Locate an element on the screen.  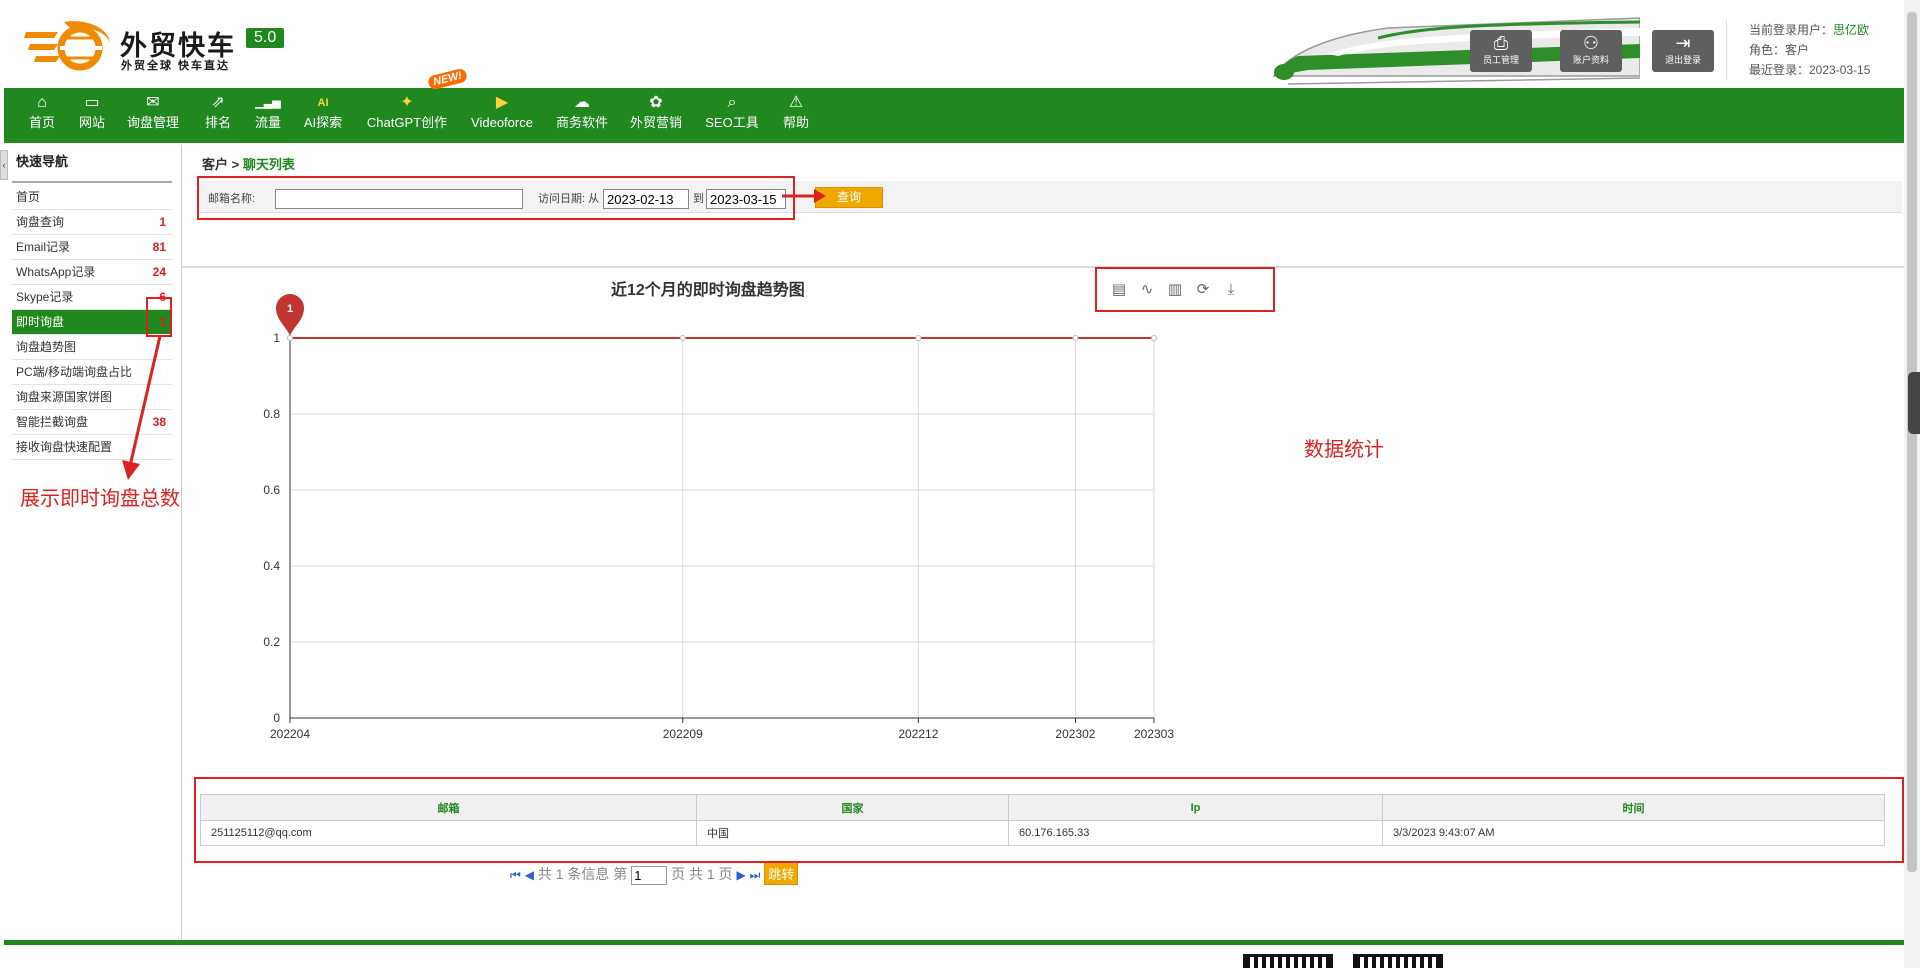
user-role: 角色：客户 is located at coordinates (1779, 50).